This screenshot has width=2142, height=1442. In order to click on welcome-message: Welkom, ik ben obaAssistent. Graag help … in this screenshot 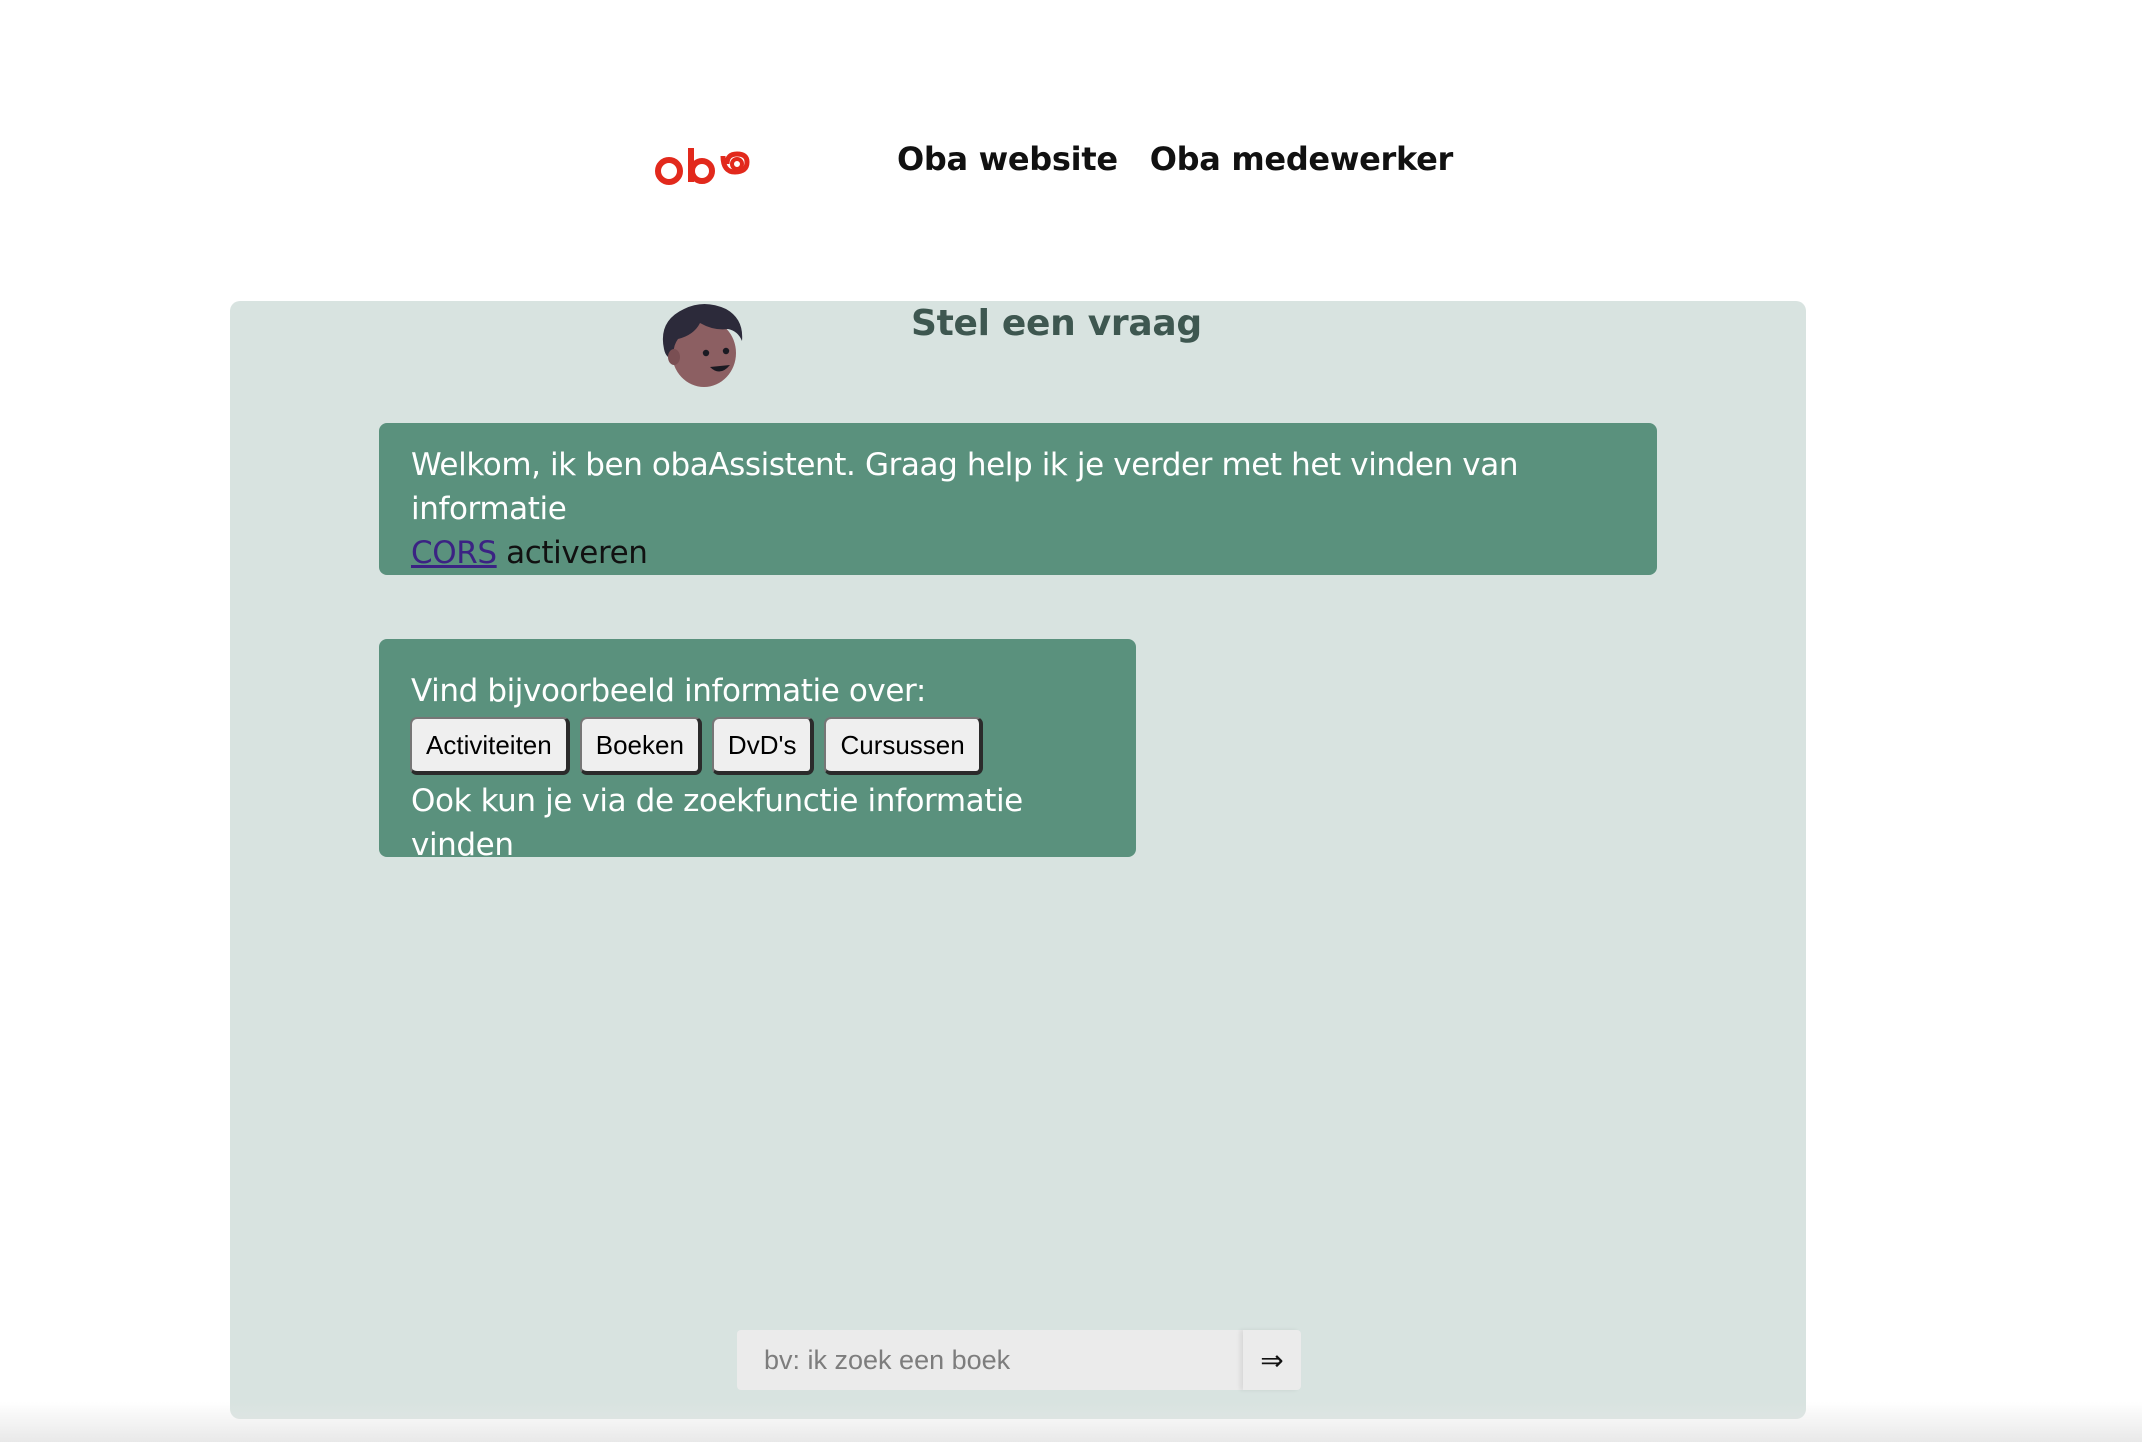, I will do `click(1018, 499)`.